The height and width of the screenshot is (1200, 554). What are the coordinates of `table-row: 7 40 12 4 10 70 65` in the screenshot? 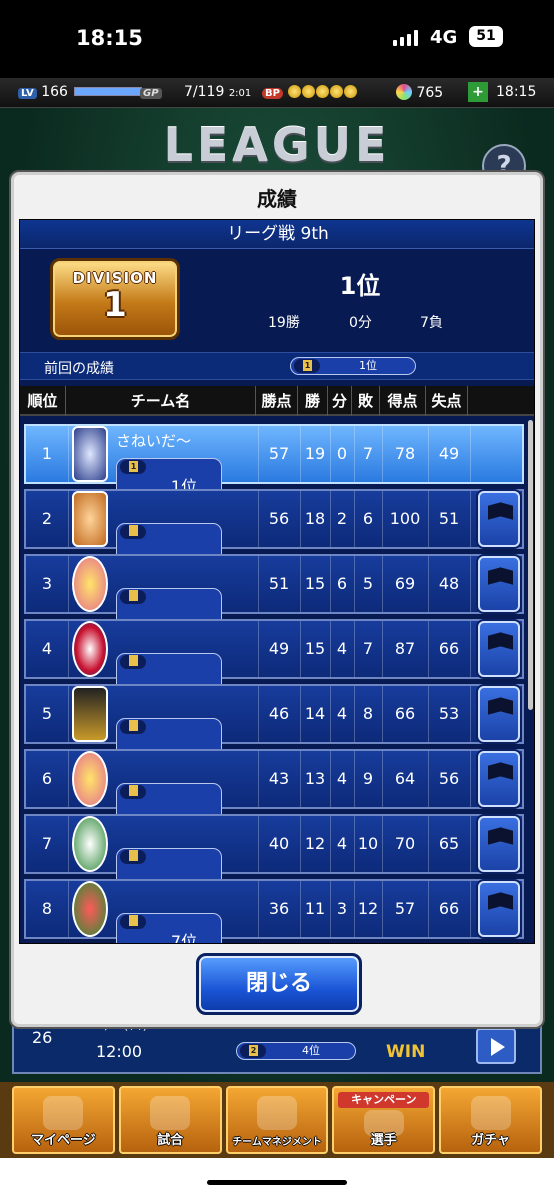 It's located at (274, 859).